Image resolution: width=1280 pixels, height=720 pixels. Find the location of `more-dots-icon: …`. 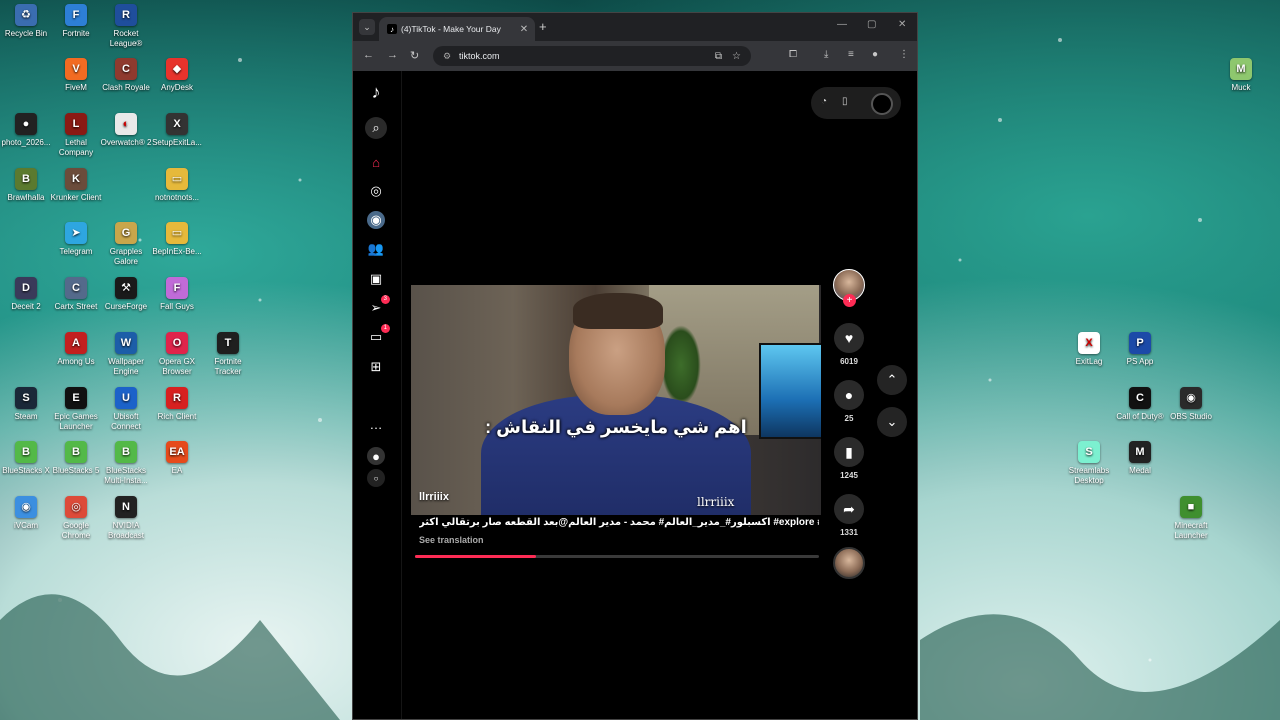

more-dots-icon: … is located at coordinates (376, 424).